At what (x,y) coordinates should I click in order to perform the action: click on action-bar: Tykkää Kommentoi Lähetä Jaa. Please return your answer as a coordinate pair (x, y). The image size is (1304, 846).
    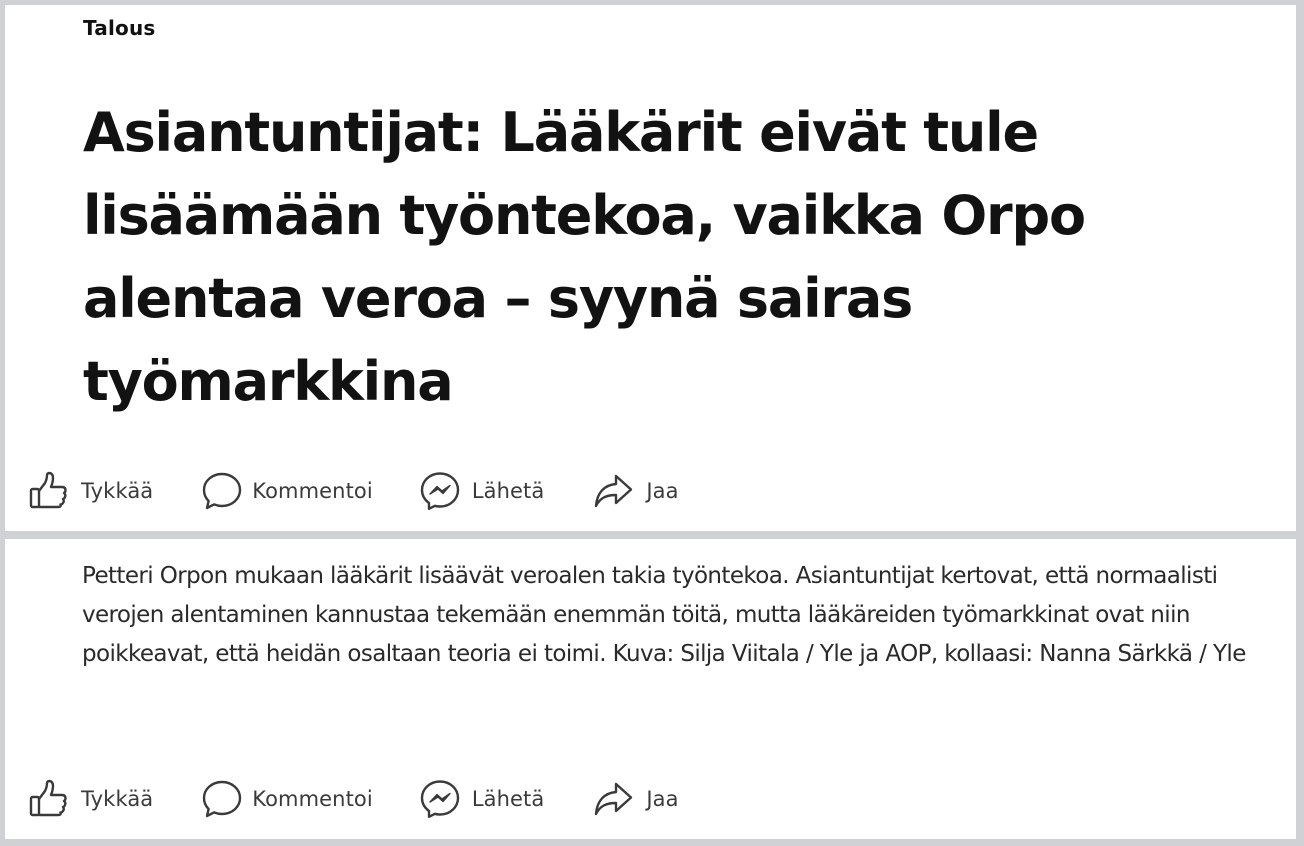
    Looking at the image, I should click on (353, 491).